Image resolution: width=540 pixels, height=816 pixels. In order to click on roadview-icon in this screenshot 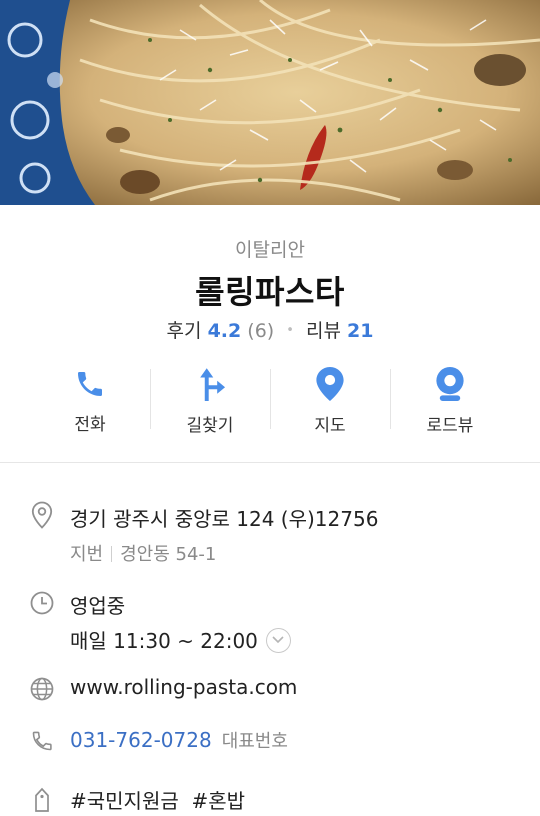, I will do `click(450, 384)`.